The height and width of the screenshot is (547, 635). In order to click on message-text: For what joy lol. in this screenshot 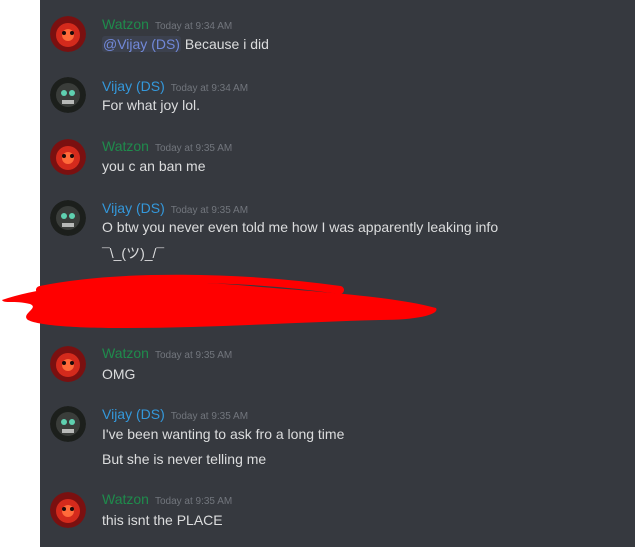, I will do `click(151, 105)`.